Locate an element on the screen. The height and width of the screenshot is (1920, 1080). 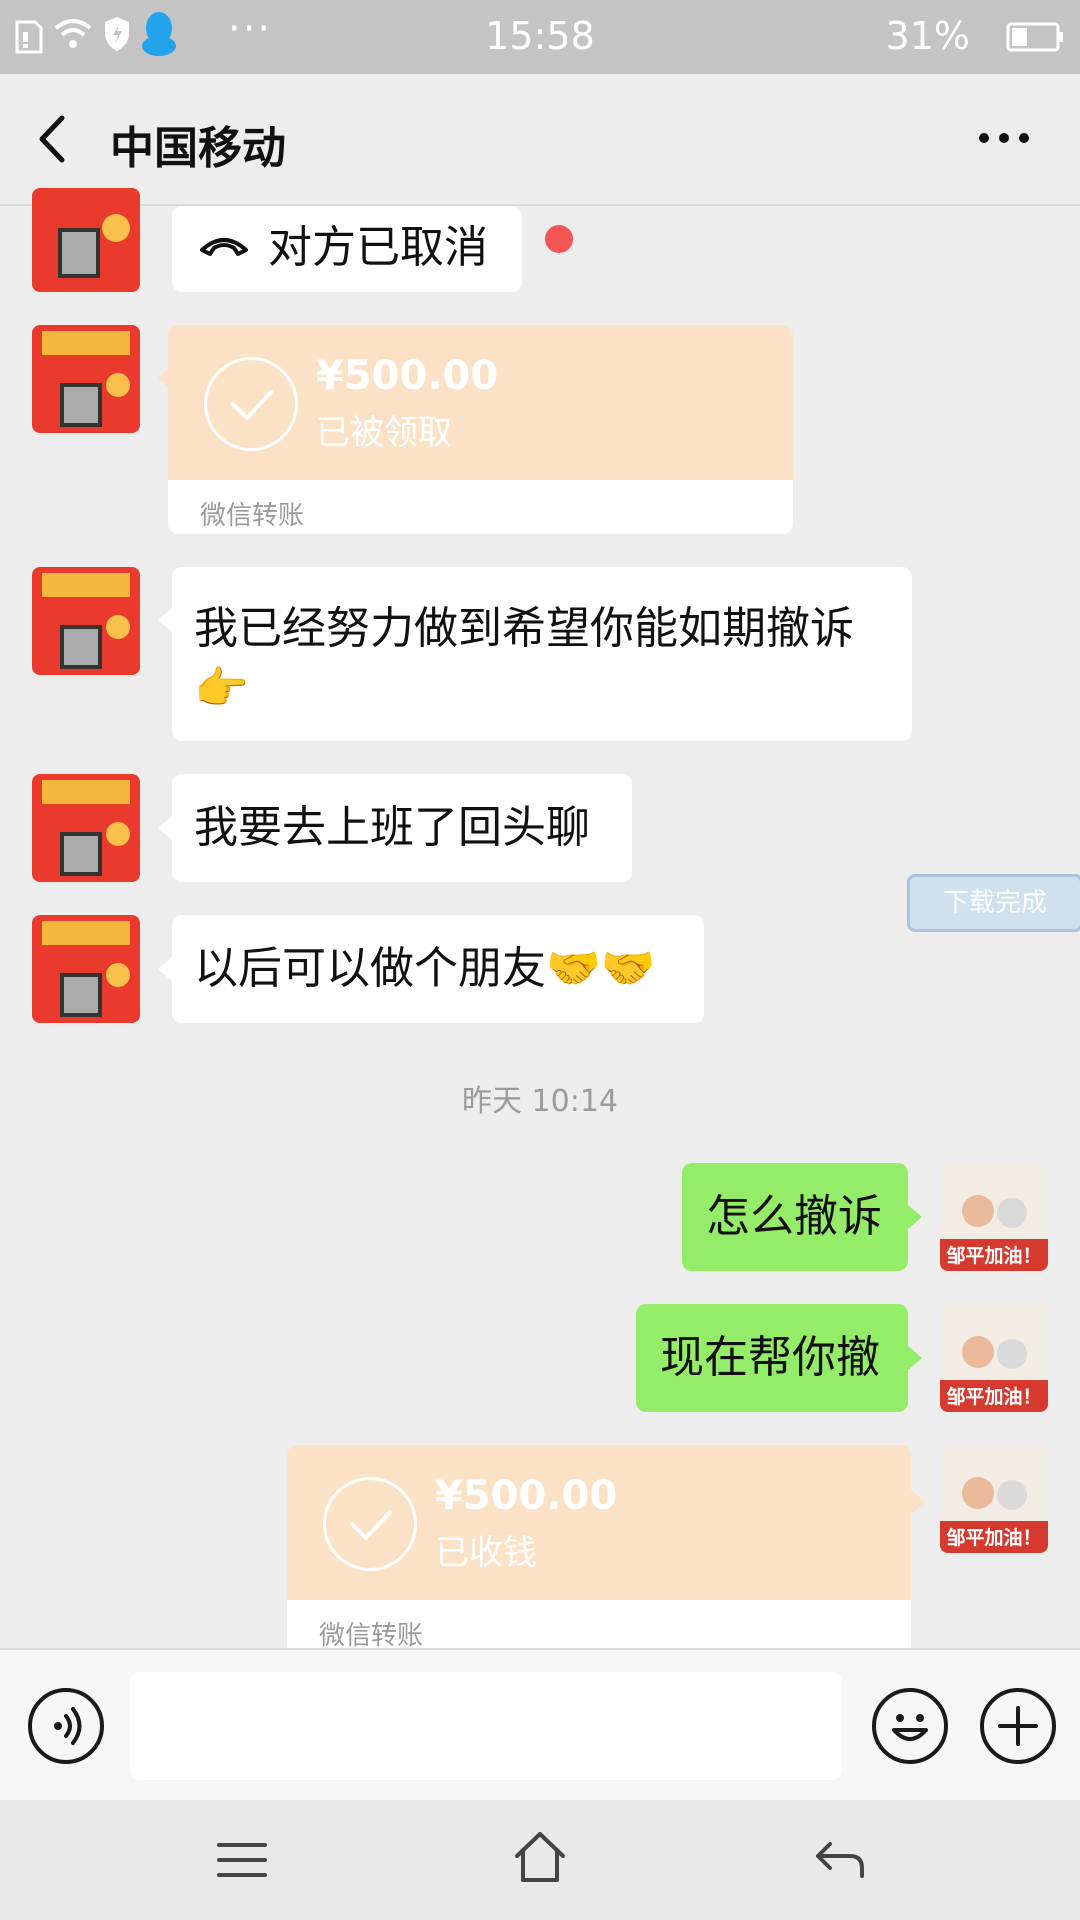
input-bar is located at coordinates (540, 1725).